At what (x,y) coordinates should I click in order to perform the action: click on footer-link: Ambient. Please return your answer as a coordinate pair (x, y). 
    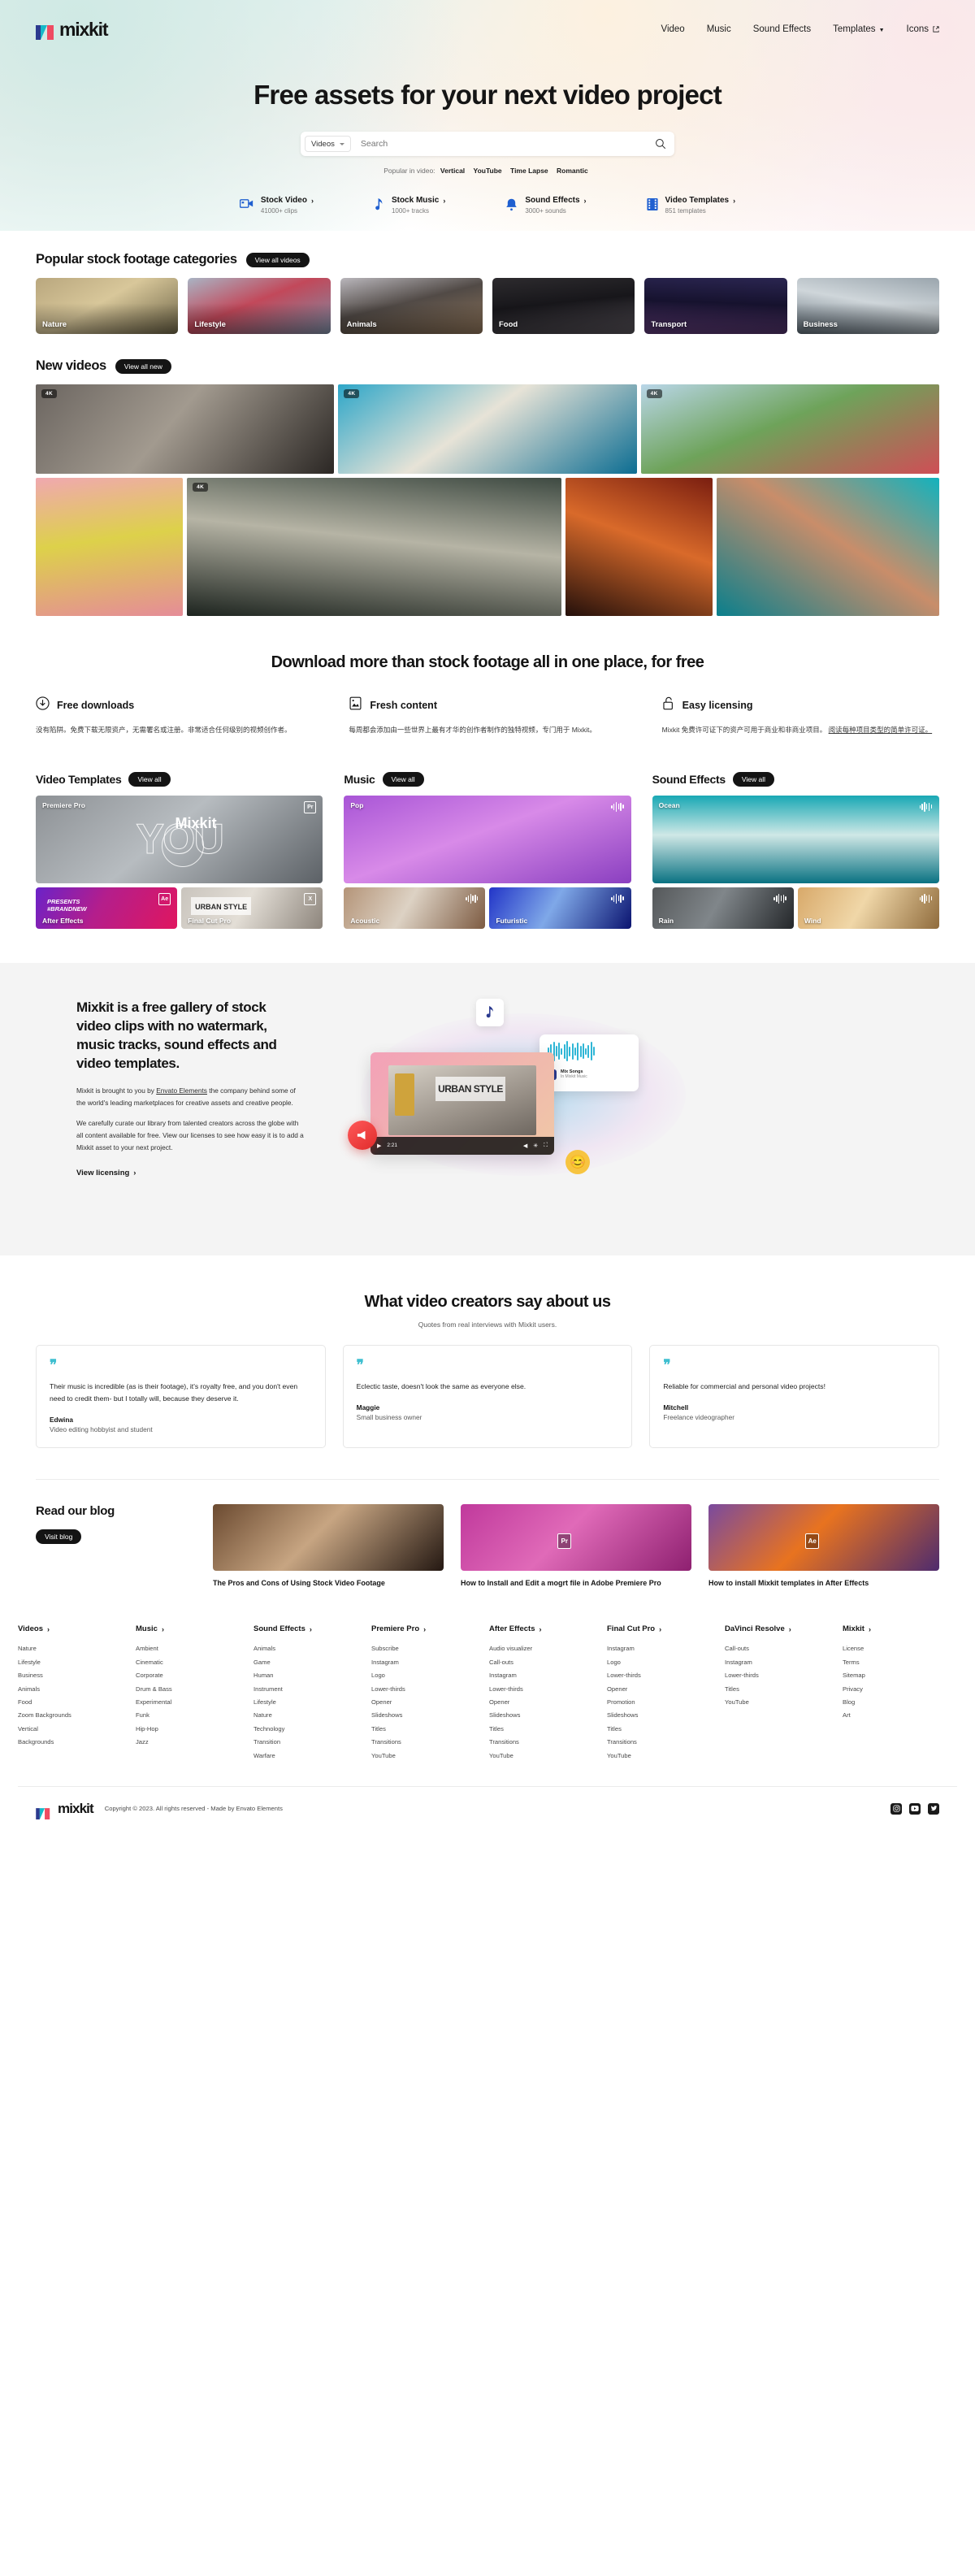
    Looking at the image, I should click on (193, 1648).